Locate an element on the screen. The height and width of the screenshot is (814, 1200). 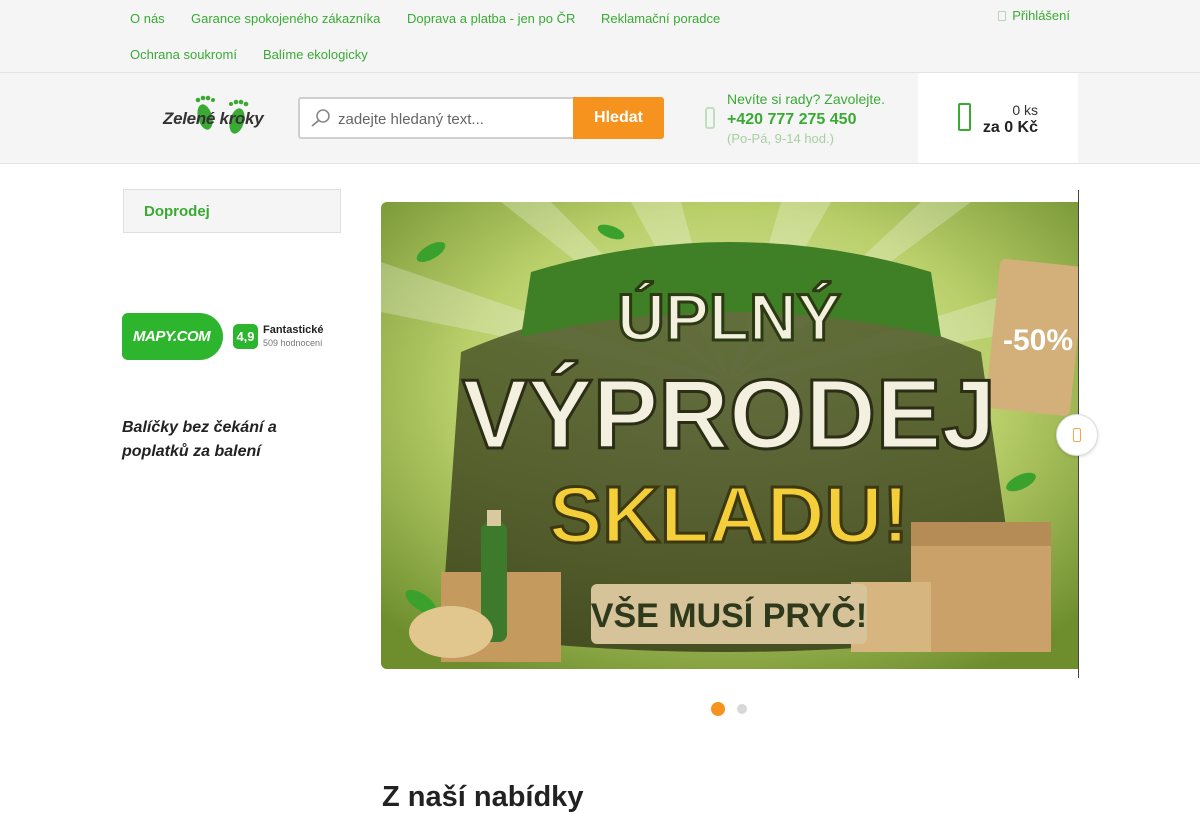
user-icon is located at coordinates (1002, 16).